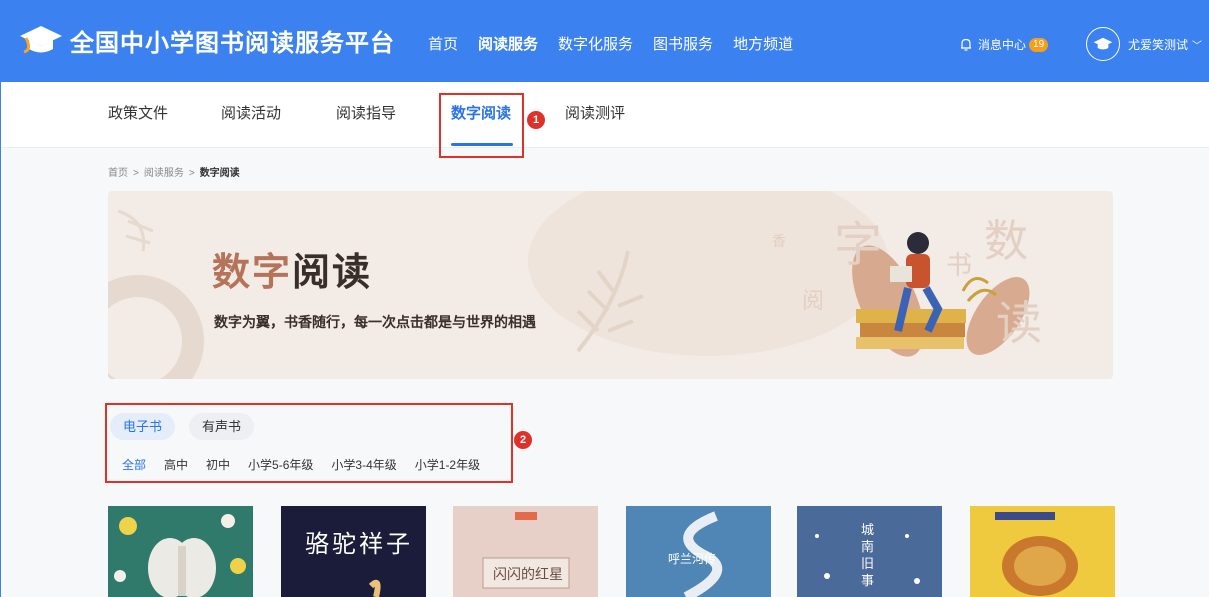 The image size is (1209, 597). What do you see at coordinates (251, 112) in the screenshot?
I see `tab-reading-activities: 阅读活动` at bounding box center [251, 112].